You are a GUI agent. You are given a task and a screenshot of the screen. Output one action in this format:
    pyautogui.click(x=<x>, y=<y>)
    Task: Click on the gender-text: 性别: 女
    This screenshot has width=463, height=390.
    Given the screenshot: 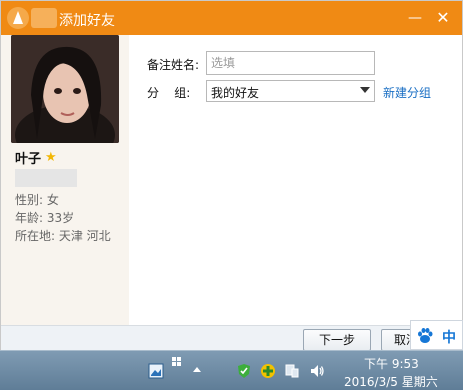 What is the action you would take?
    pyautogui.click(x=37, y=200)
    